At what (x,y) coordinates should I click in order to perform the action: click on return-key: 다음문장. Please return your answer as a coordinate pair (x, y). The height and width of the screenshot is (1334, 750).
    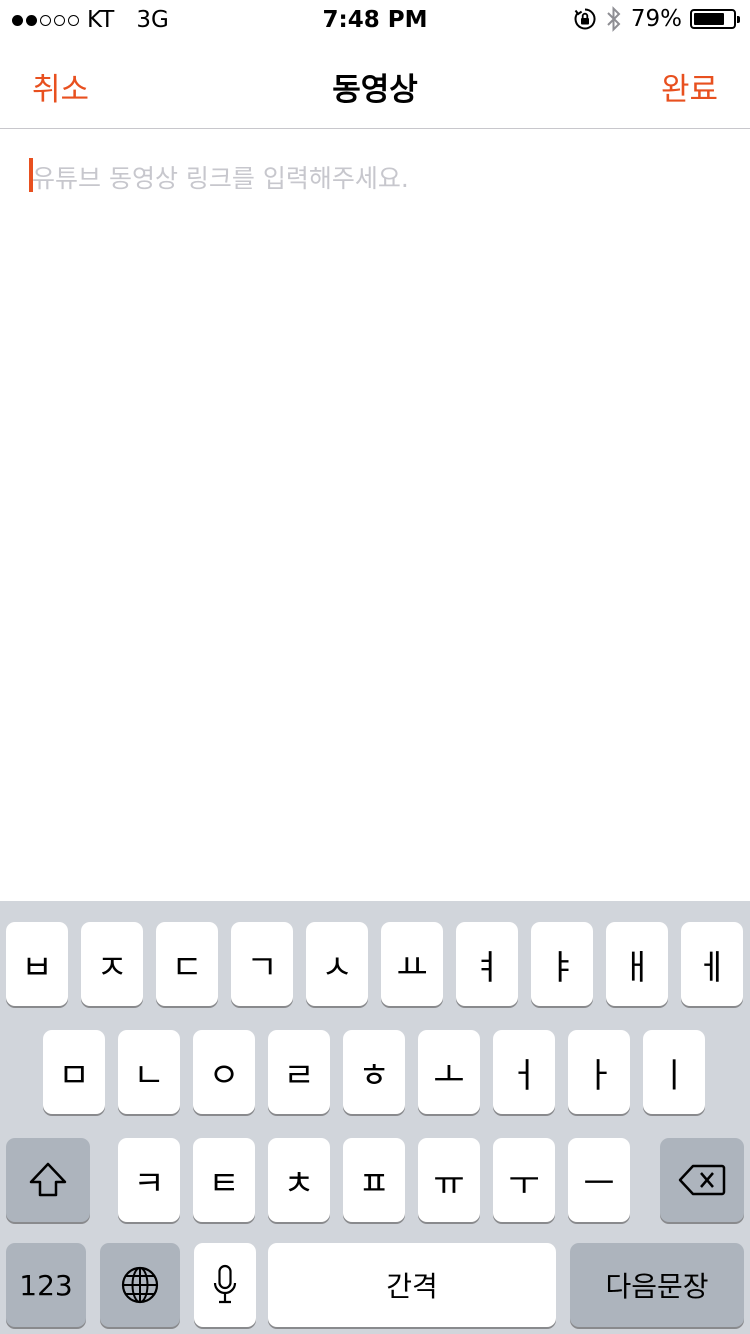
    Looking at the image, I should click on (657, 1285).